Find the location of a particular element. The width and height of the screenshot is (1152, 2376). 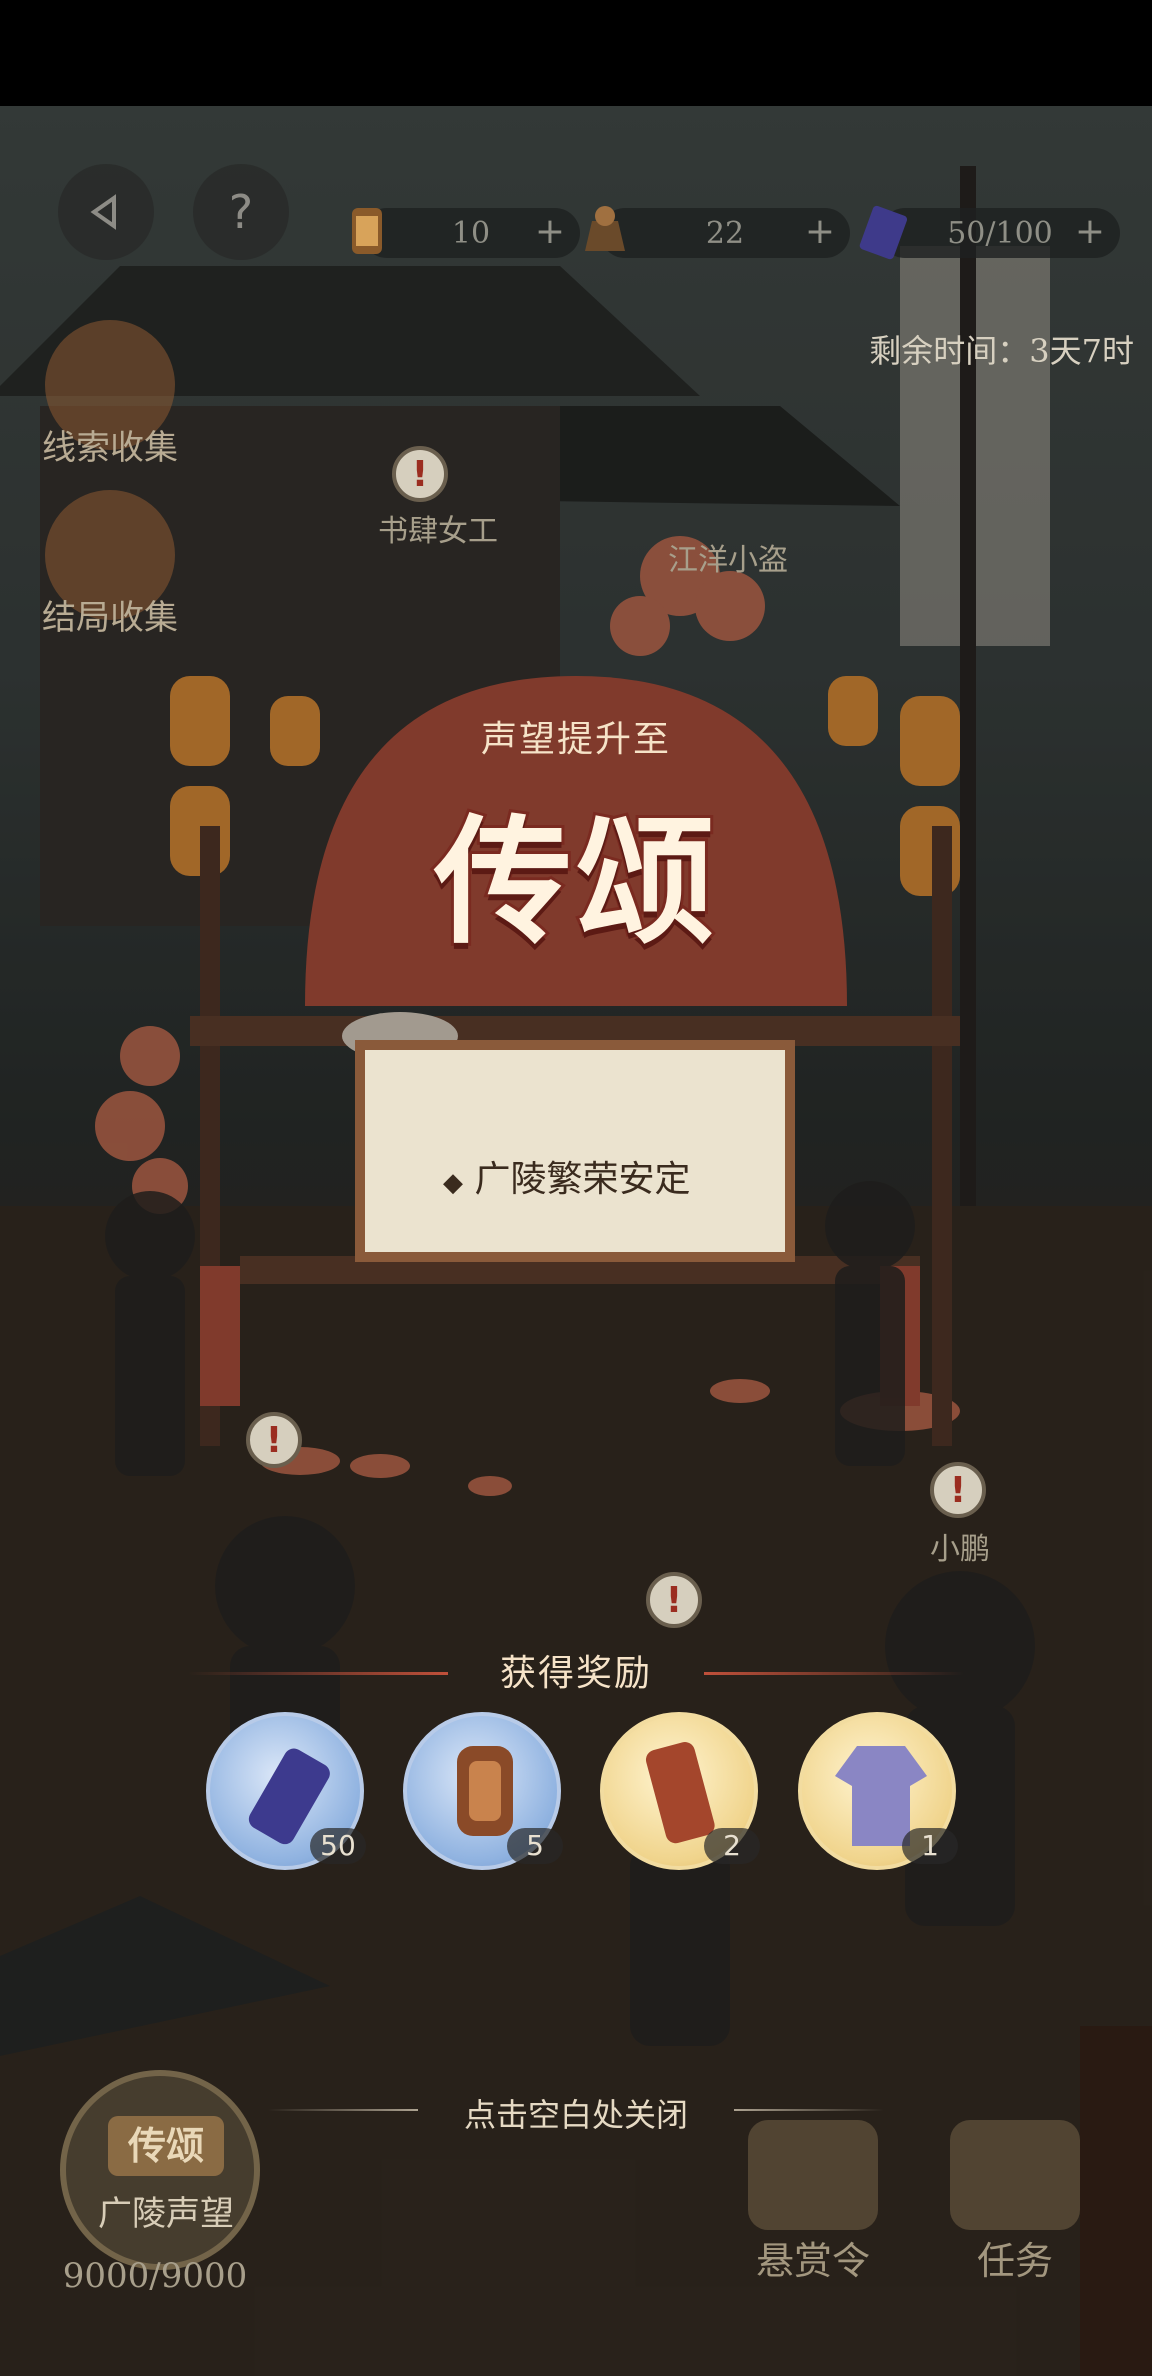

clue-collection-button: 线索收集 is located at coordinates (110, 394).